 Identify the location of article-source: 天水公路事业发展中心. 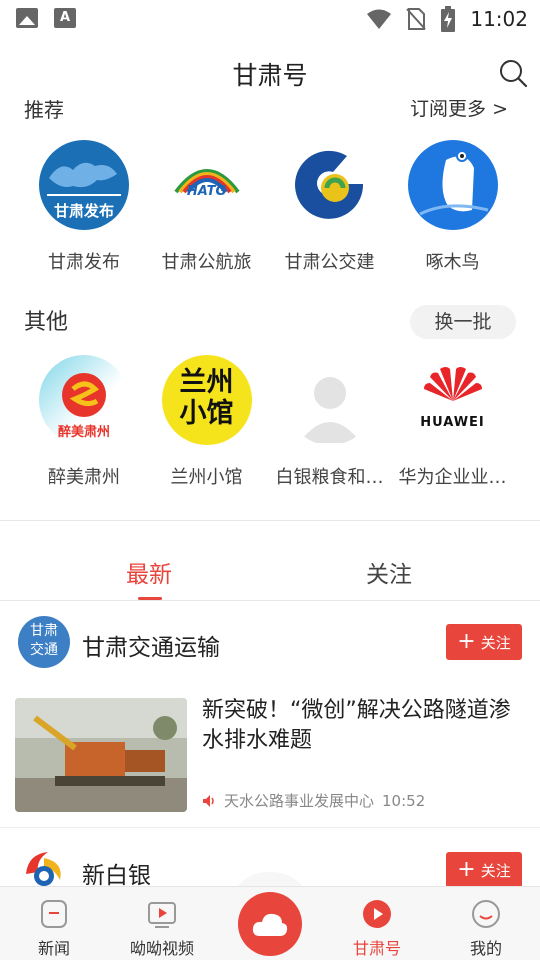
(299, 801).